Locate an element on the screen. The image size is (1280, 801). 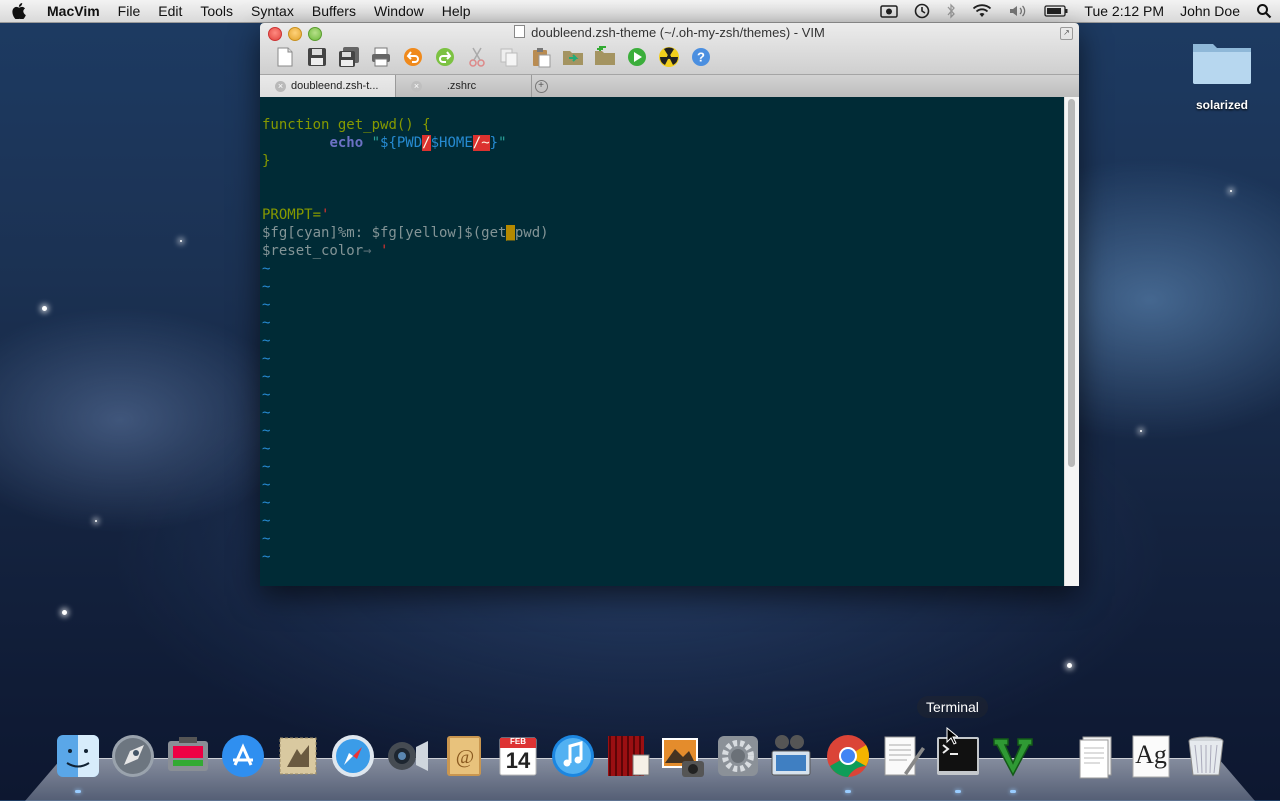
desktop-folder-solarized: solarized is located at coordinates (1222, 74).